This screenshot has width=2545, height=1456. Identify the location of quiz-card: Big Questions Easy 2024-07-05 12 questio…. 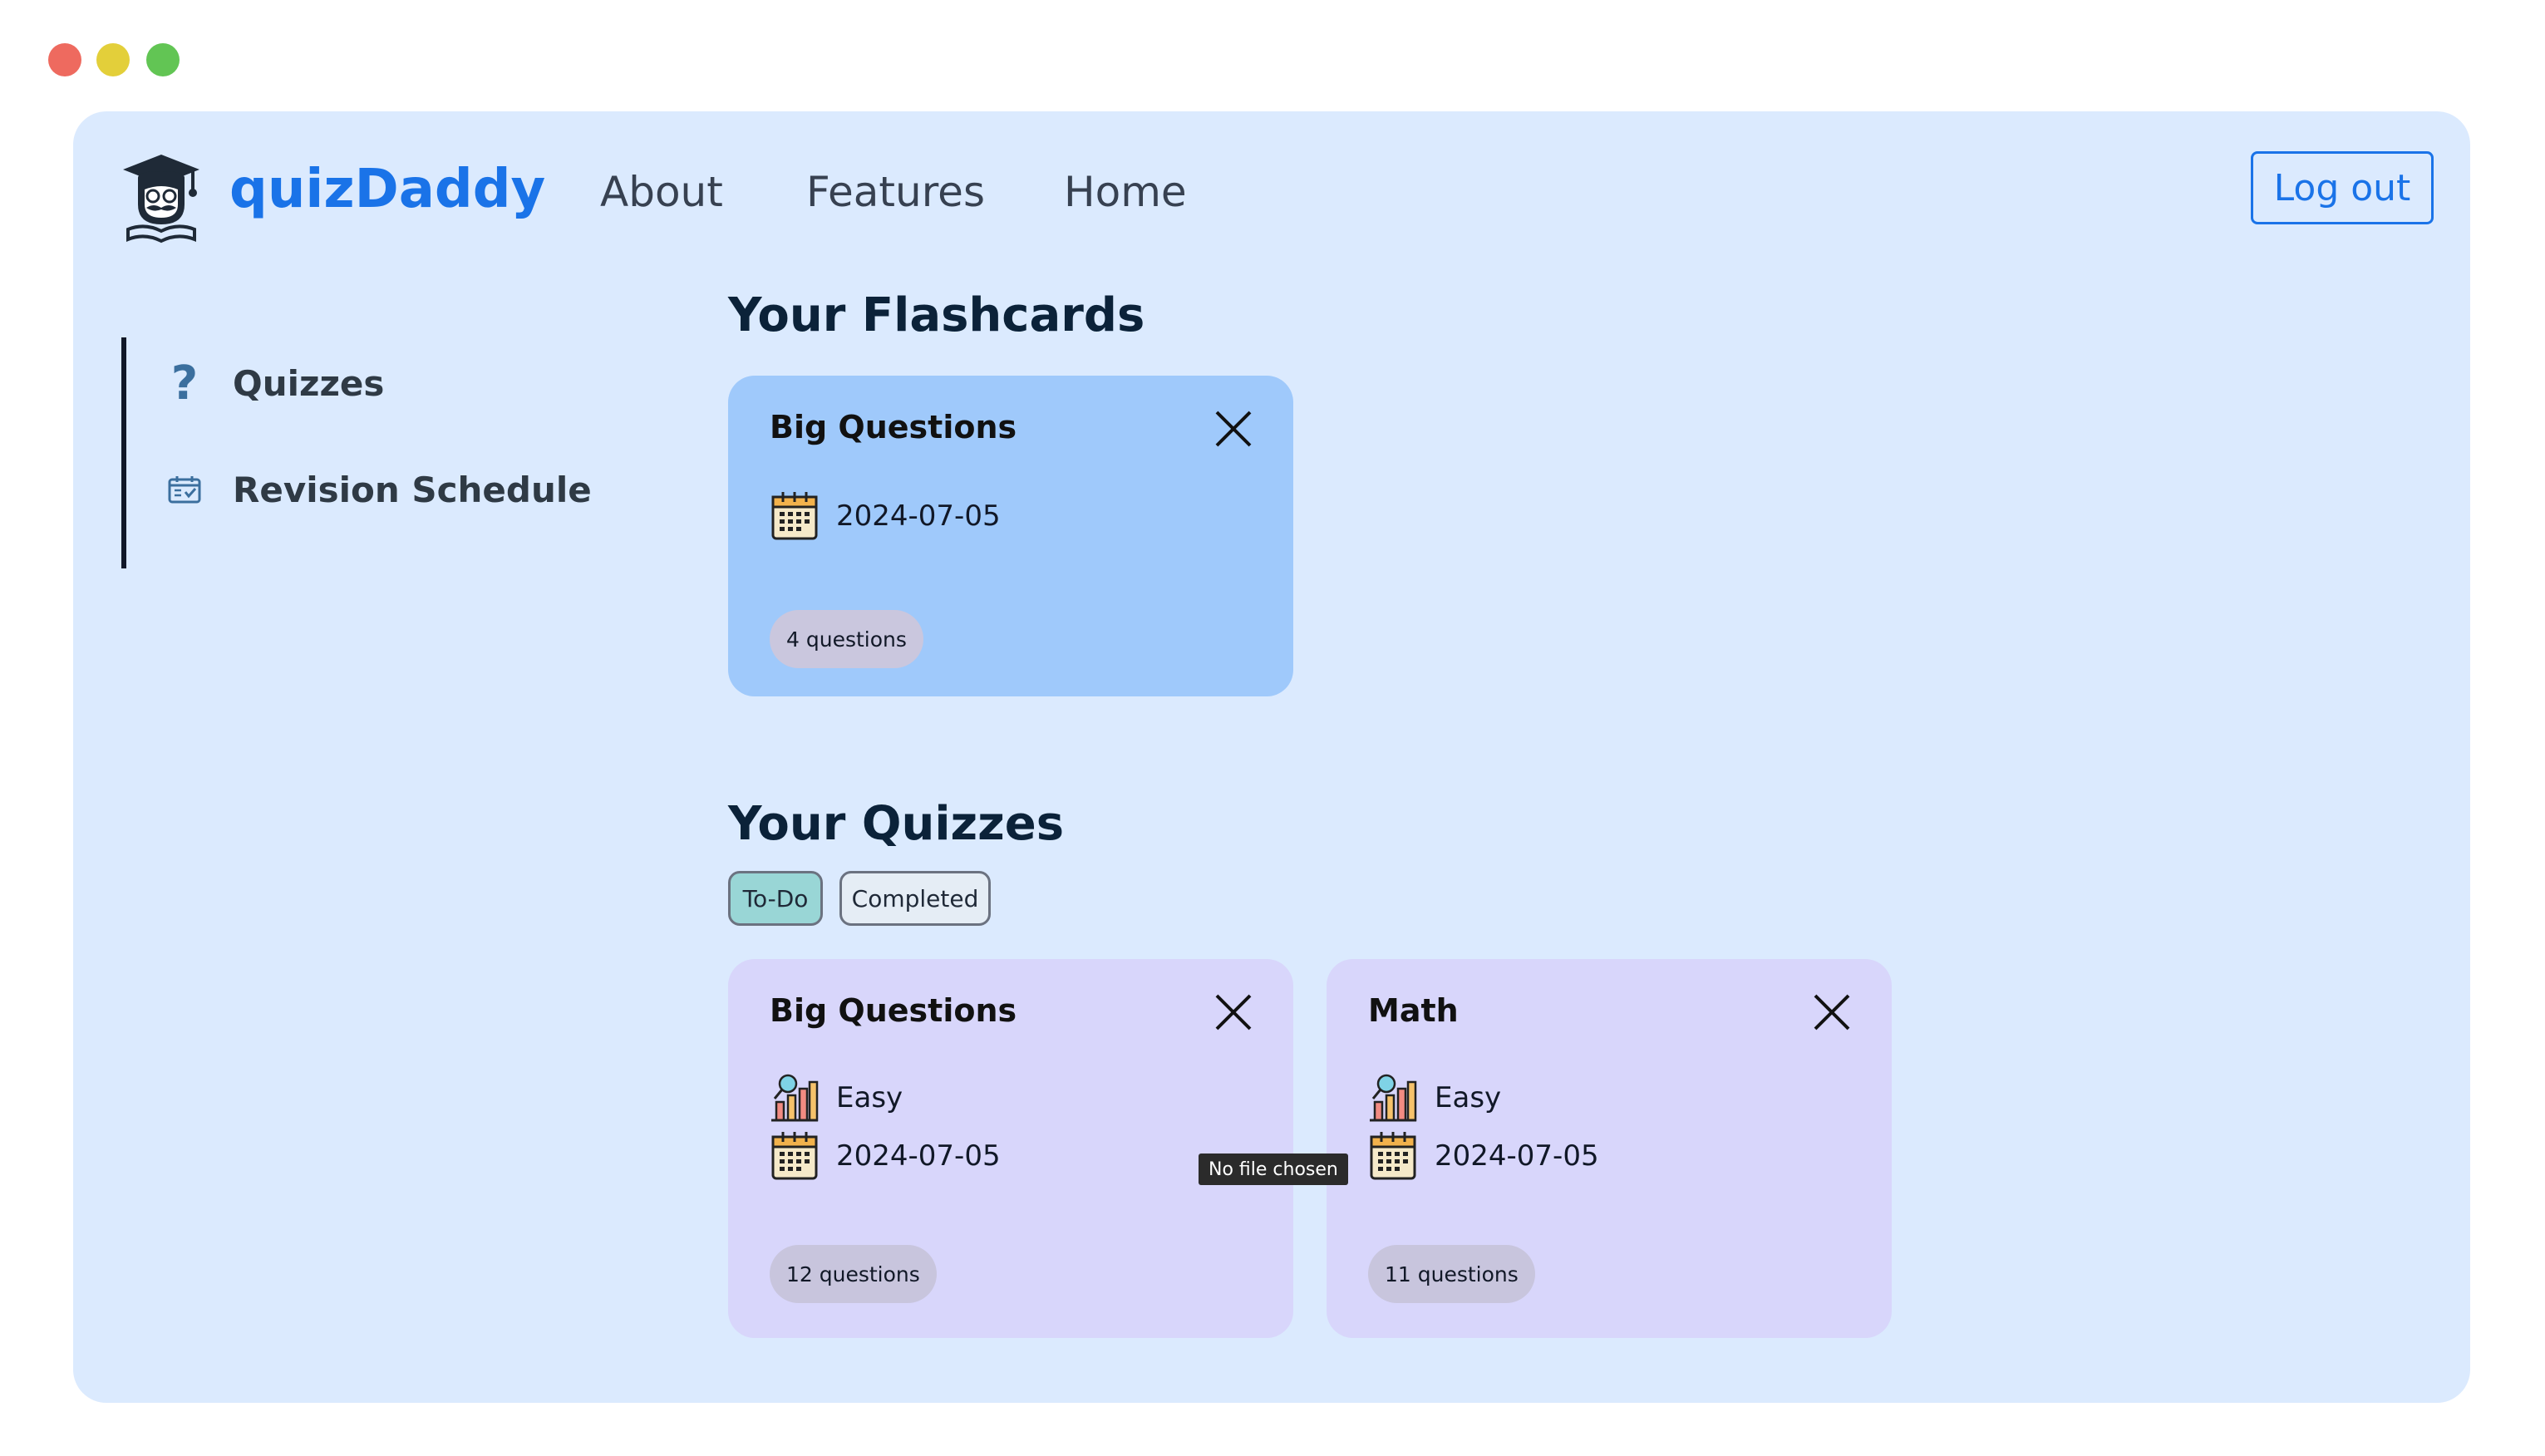
(1010, 1148).